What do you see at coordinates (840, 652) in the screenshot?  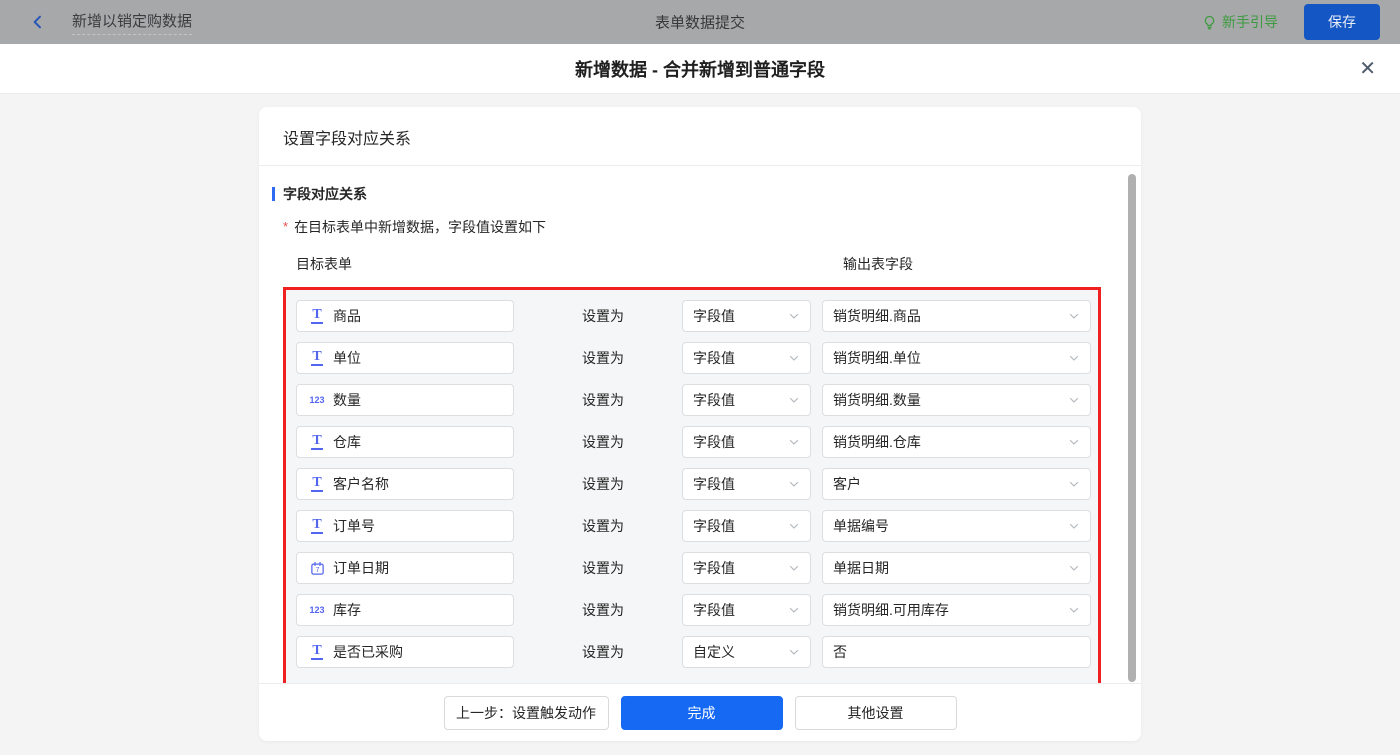 I see `output-select-value: 否` at bounding box center [840, 652].